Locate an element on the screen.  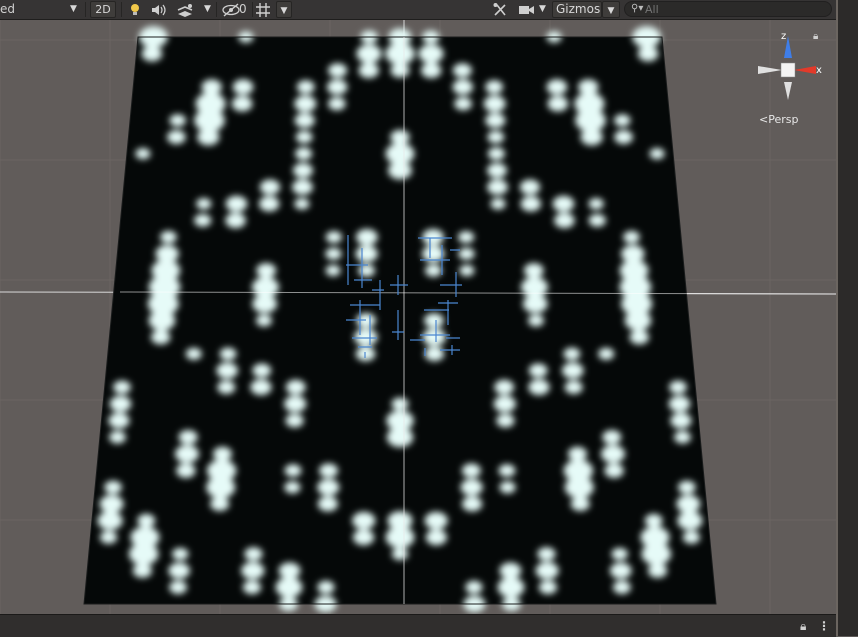
orientation-gizmo: x z is located at coordinates (788, 70).